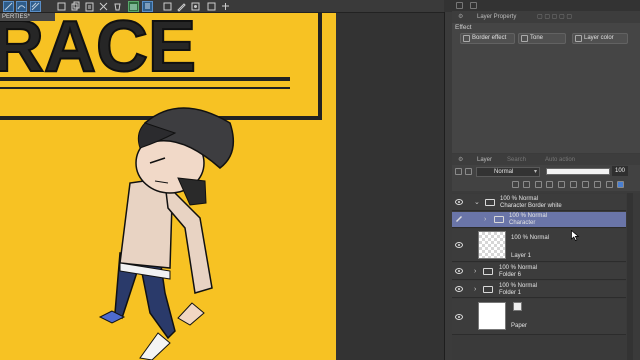  What do you see at coordinates (521, 256) in the screenshot?
I see `layer-name: Layer 1` at bounding box center [521, 256].